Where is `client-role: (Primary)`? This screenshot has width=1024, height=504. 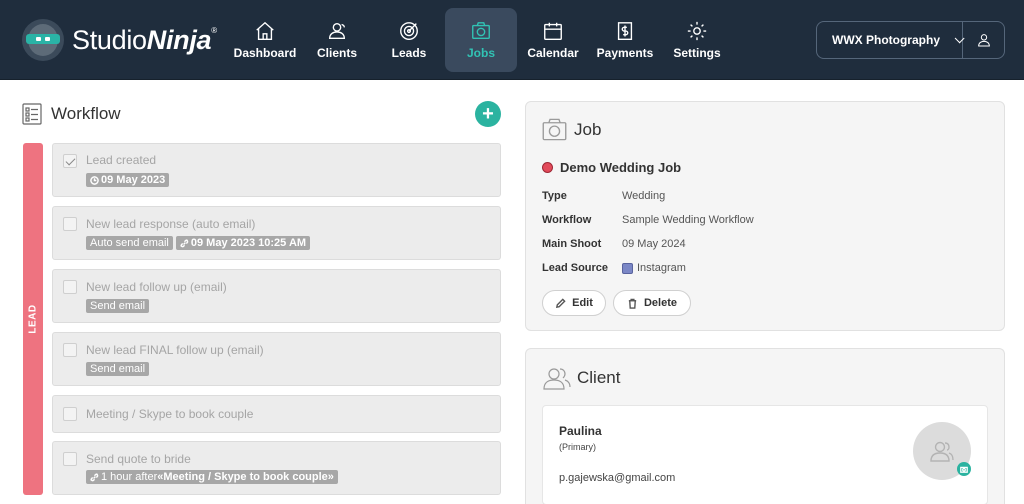
client-role: (Primary) is located at coordinates (577, 447).